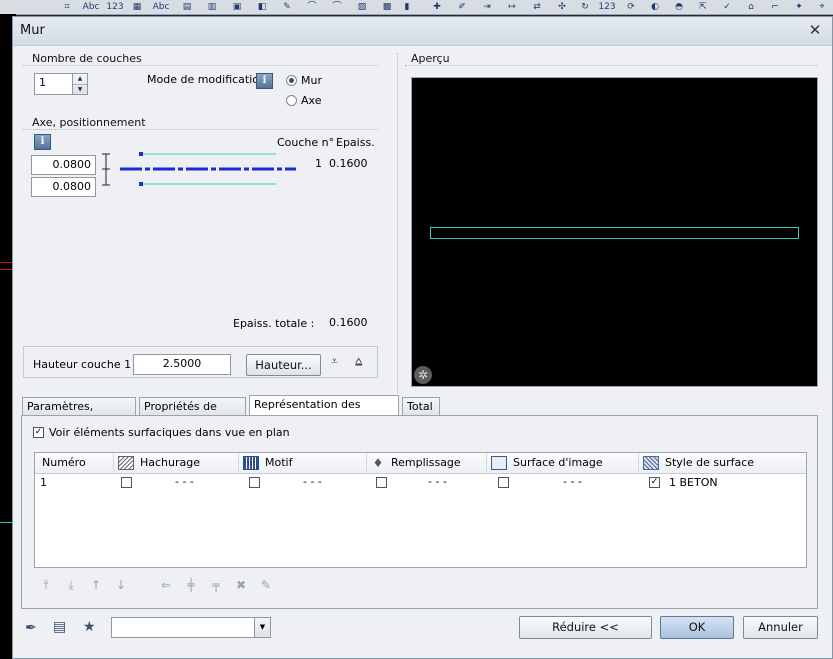  What do you see at coordinates (182, 364) in the screenshot?
I see `height-input: 2.5000` at bounding box center [182, 364].